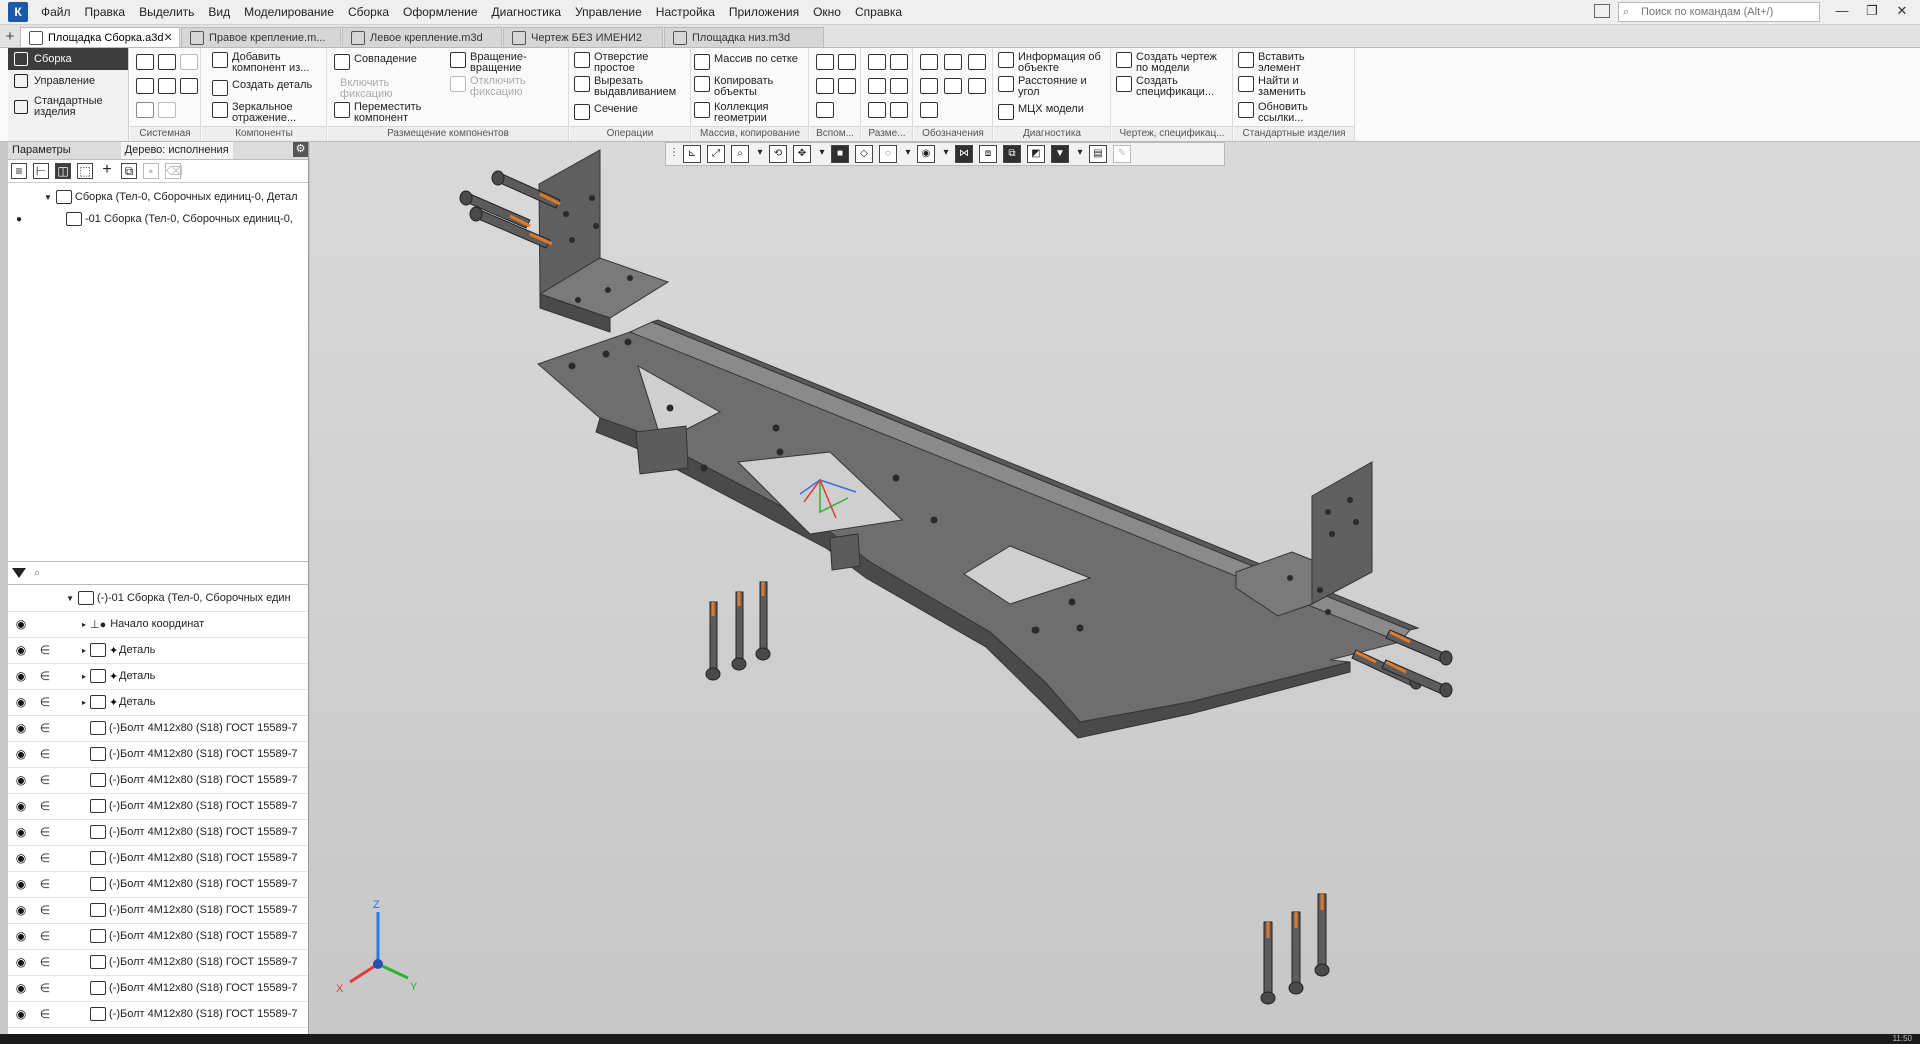  Describe the element at coordinates (167, 110) in the screenshot. I see `redo-icon` at that location.